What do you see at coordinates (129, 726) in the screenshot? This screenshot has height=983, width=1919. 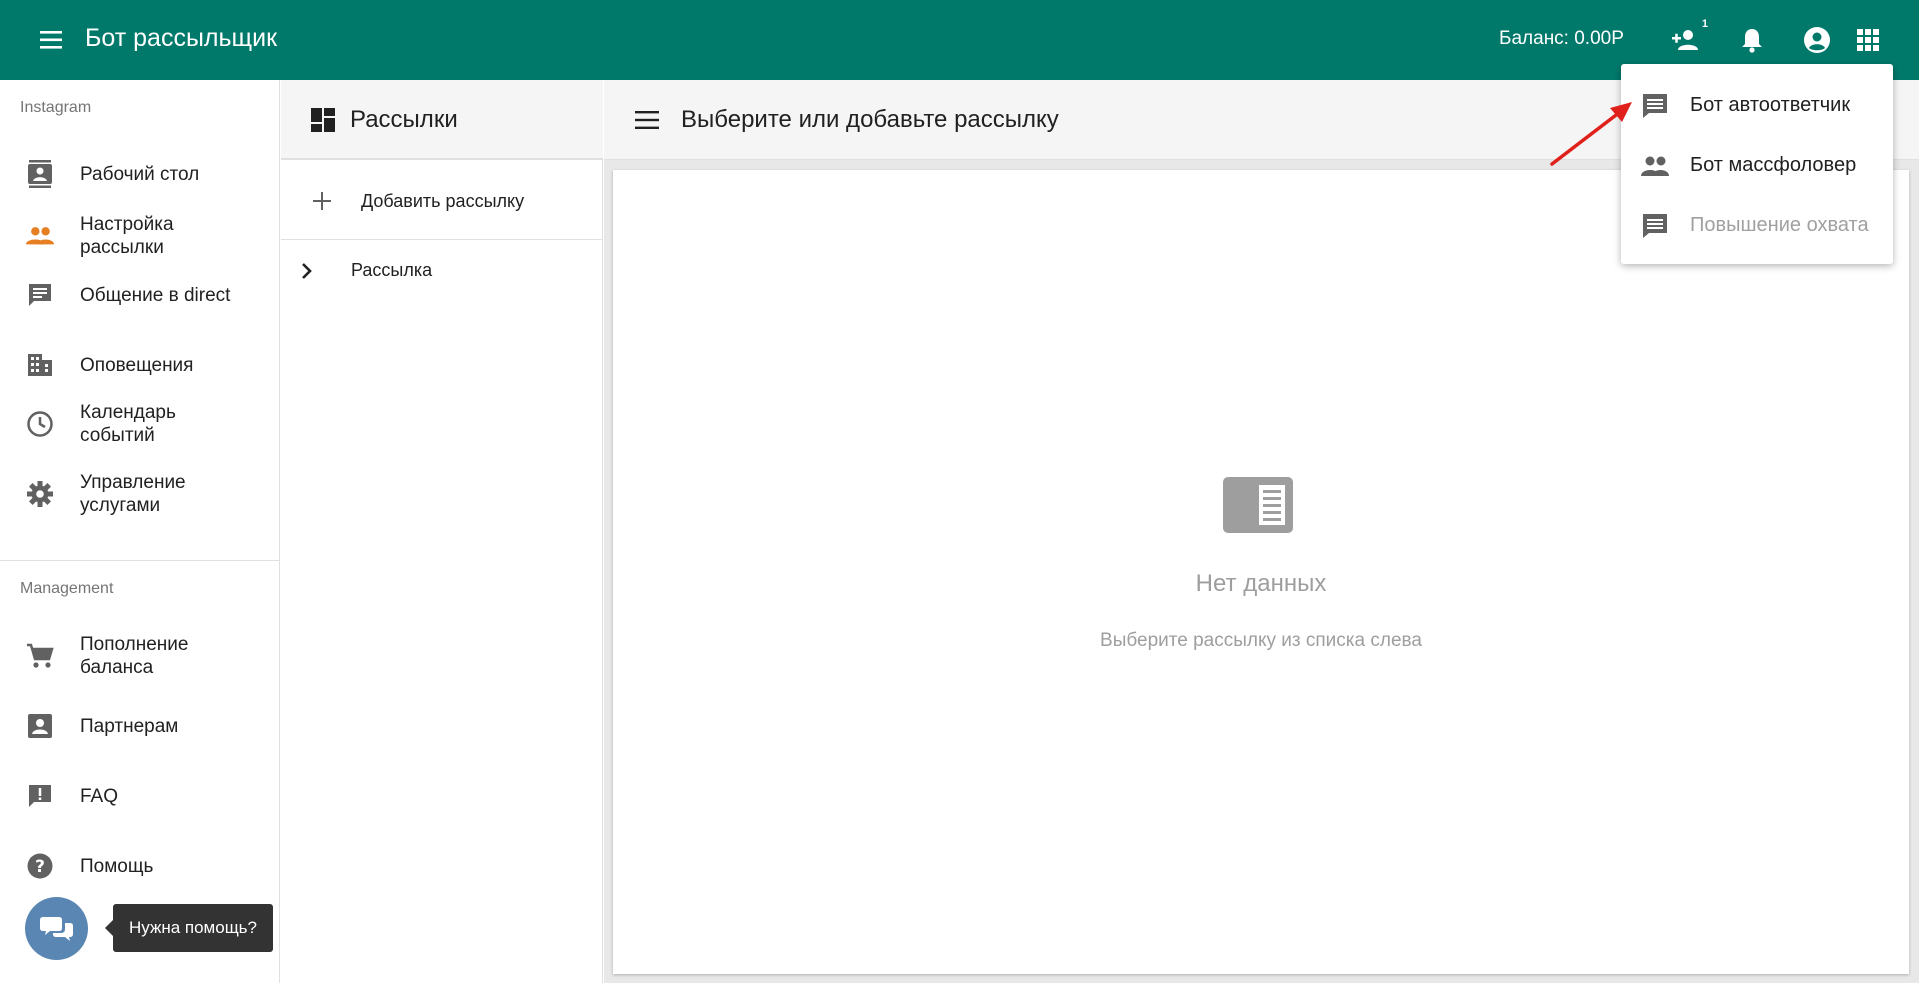 I see `sidebar-item-label: Партнерам` at bounding box center [129, 726].